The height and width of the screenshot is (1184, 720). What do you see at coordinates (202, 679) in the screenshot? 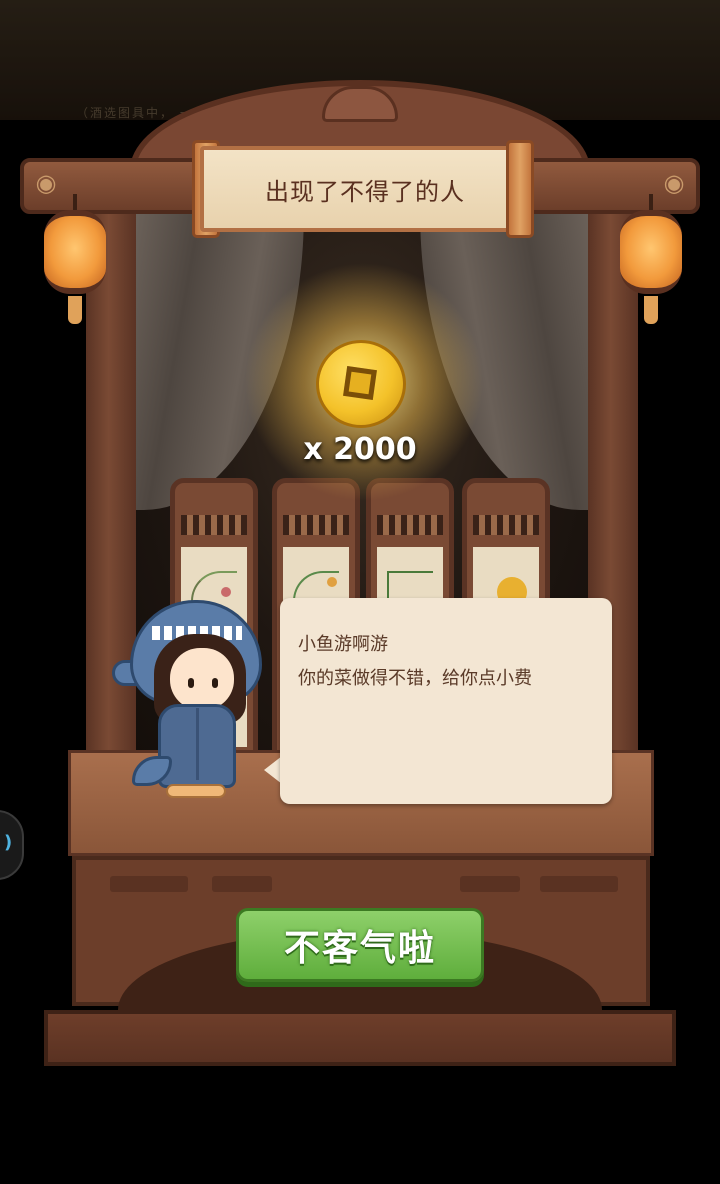
I see `character-face` at bounding box center [202, 679].